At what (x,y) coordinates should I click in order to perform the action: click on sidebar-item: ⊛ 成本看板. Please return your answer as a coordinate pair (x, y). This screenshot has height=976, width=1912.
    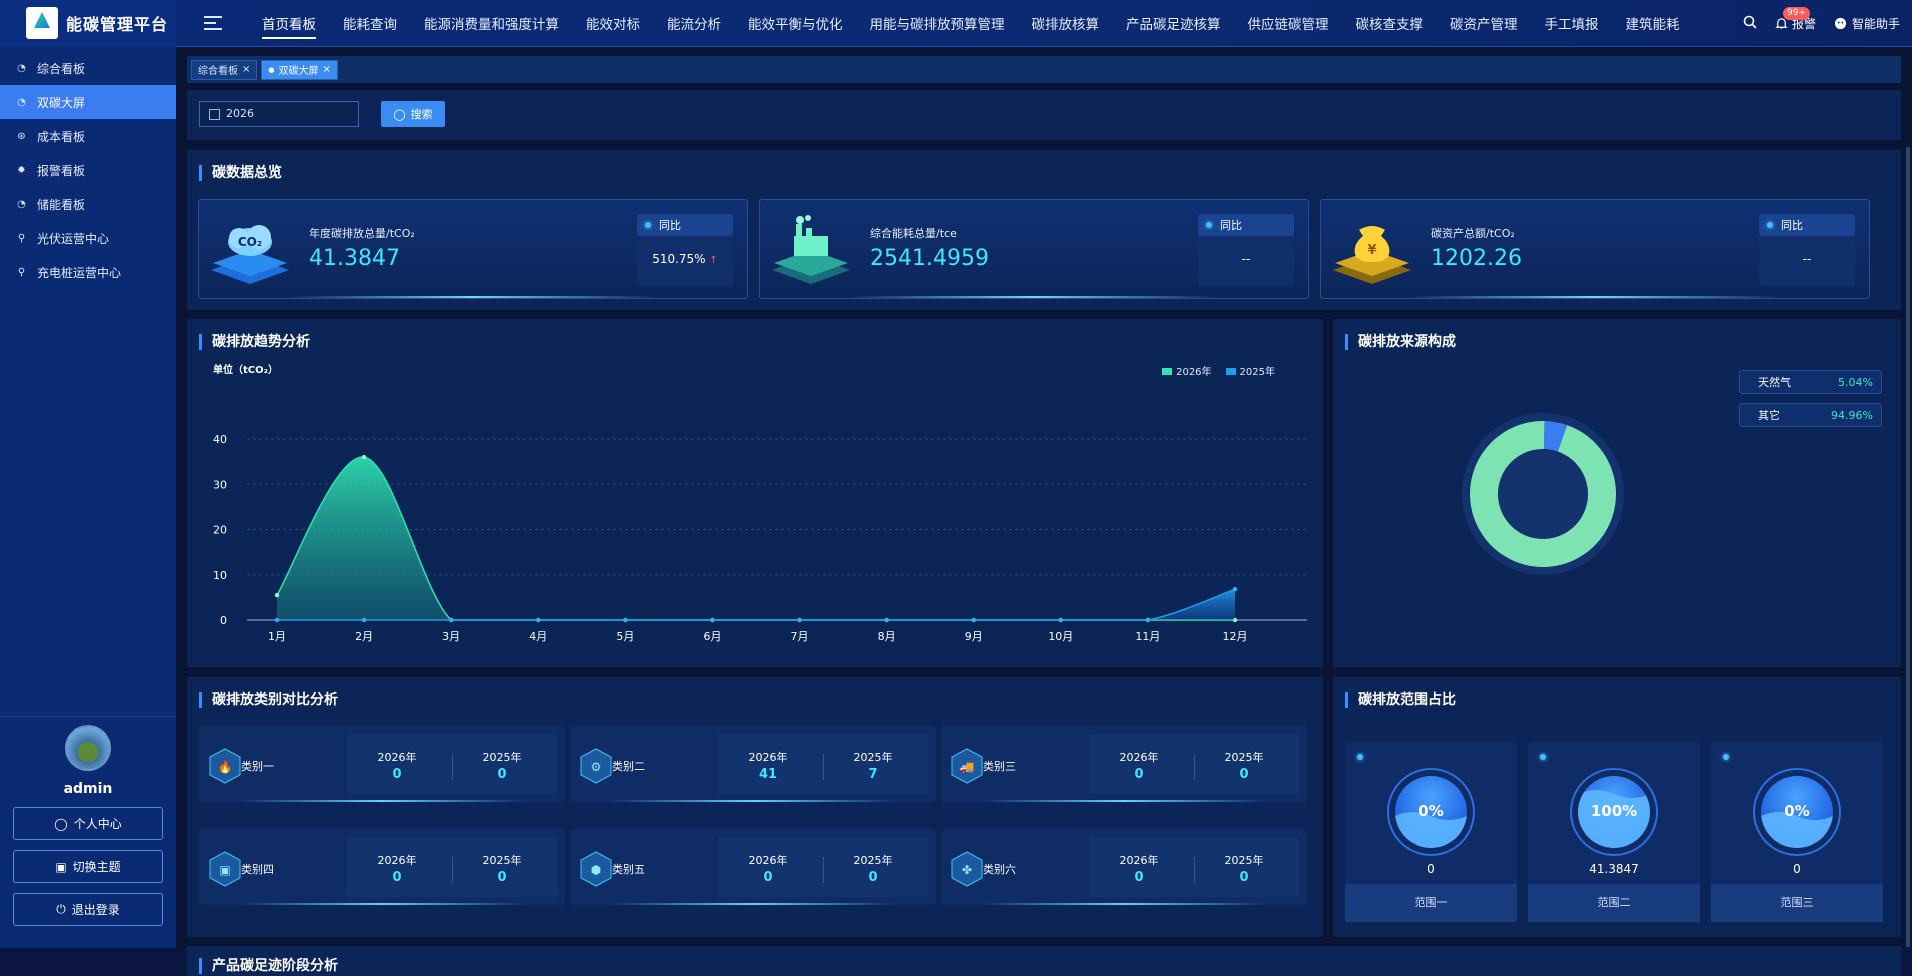
    Looking at the image, I should click on (88, 136).